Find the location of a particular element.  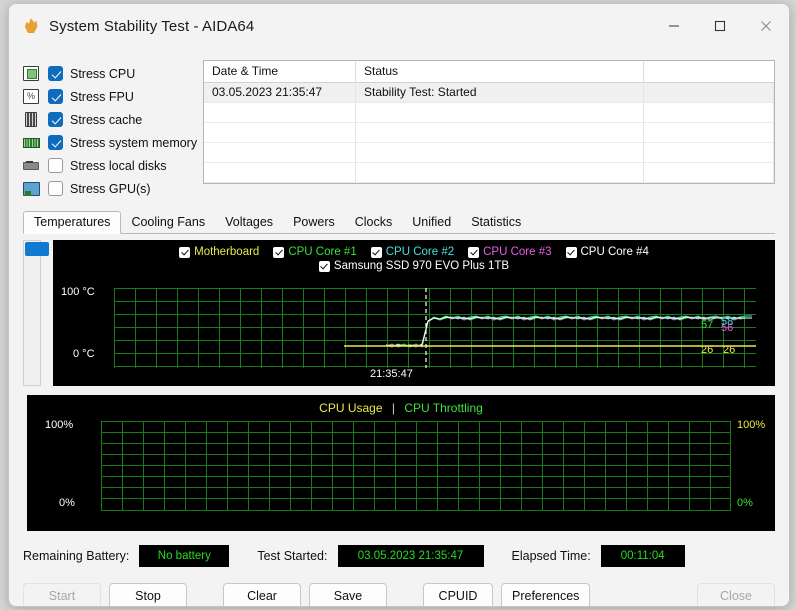

flame-icon is located at coordinates (31, 26).